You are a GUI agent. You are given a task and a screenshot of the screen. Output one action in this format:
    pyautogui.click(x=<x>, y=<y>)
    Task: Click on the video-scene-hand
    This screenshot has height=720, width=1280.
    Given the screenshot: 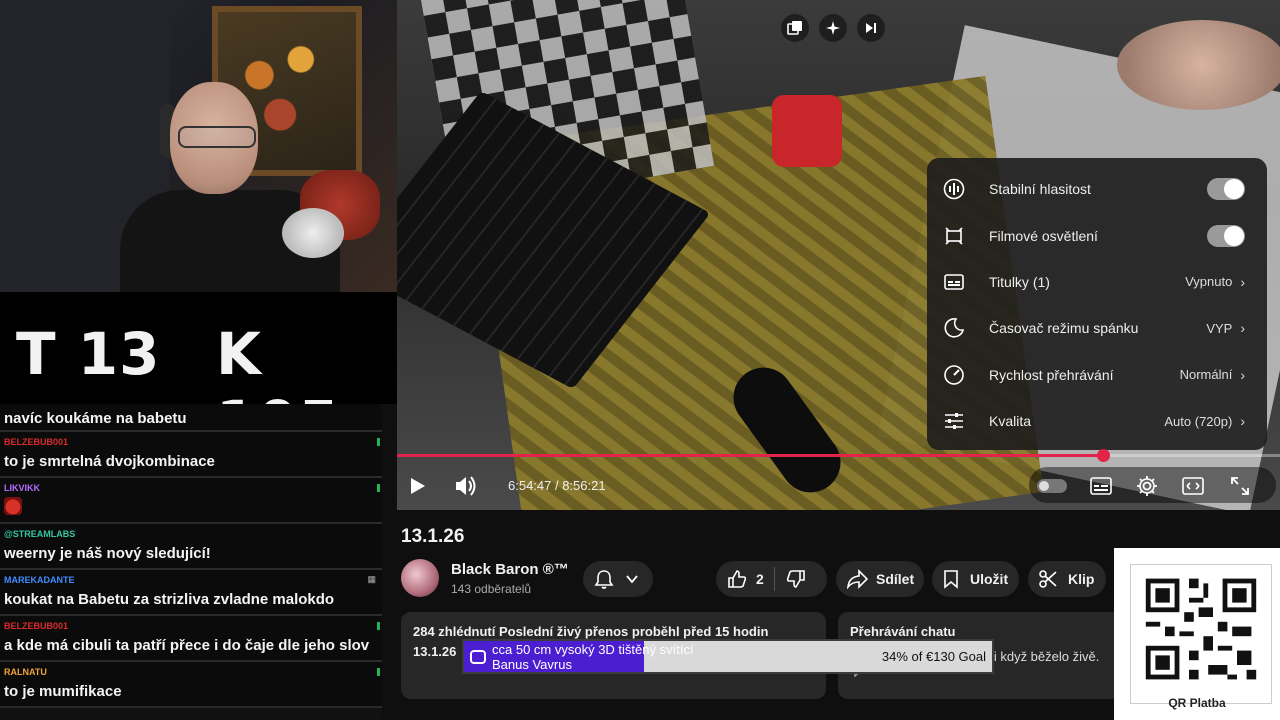 What is the action you would take?
    pyautogui.click(x=1198, y=65)
    